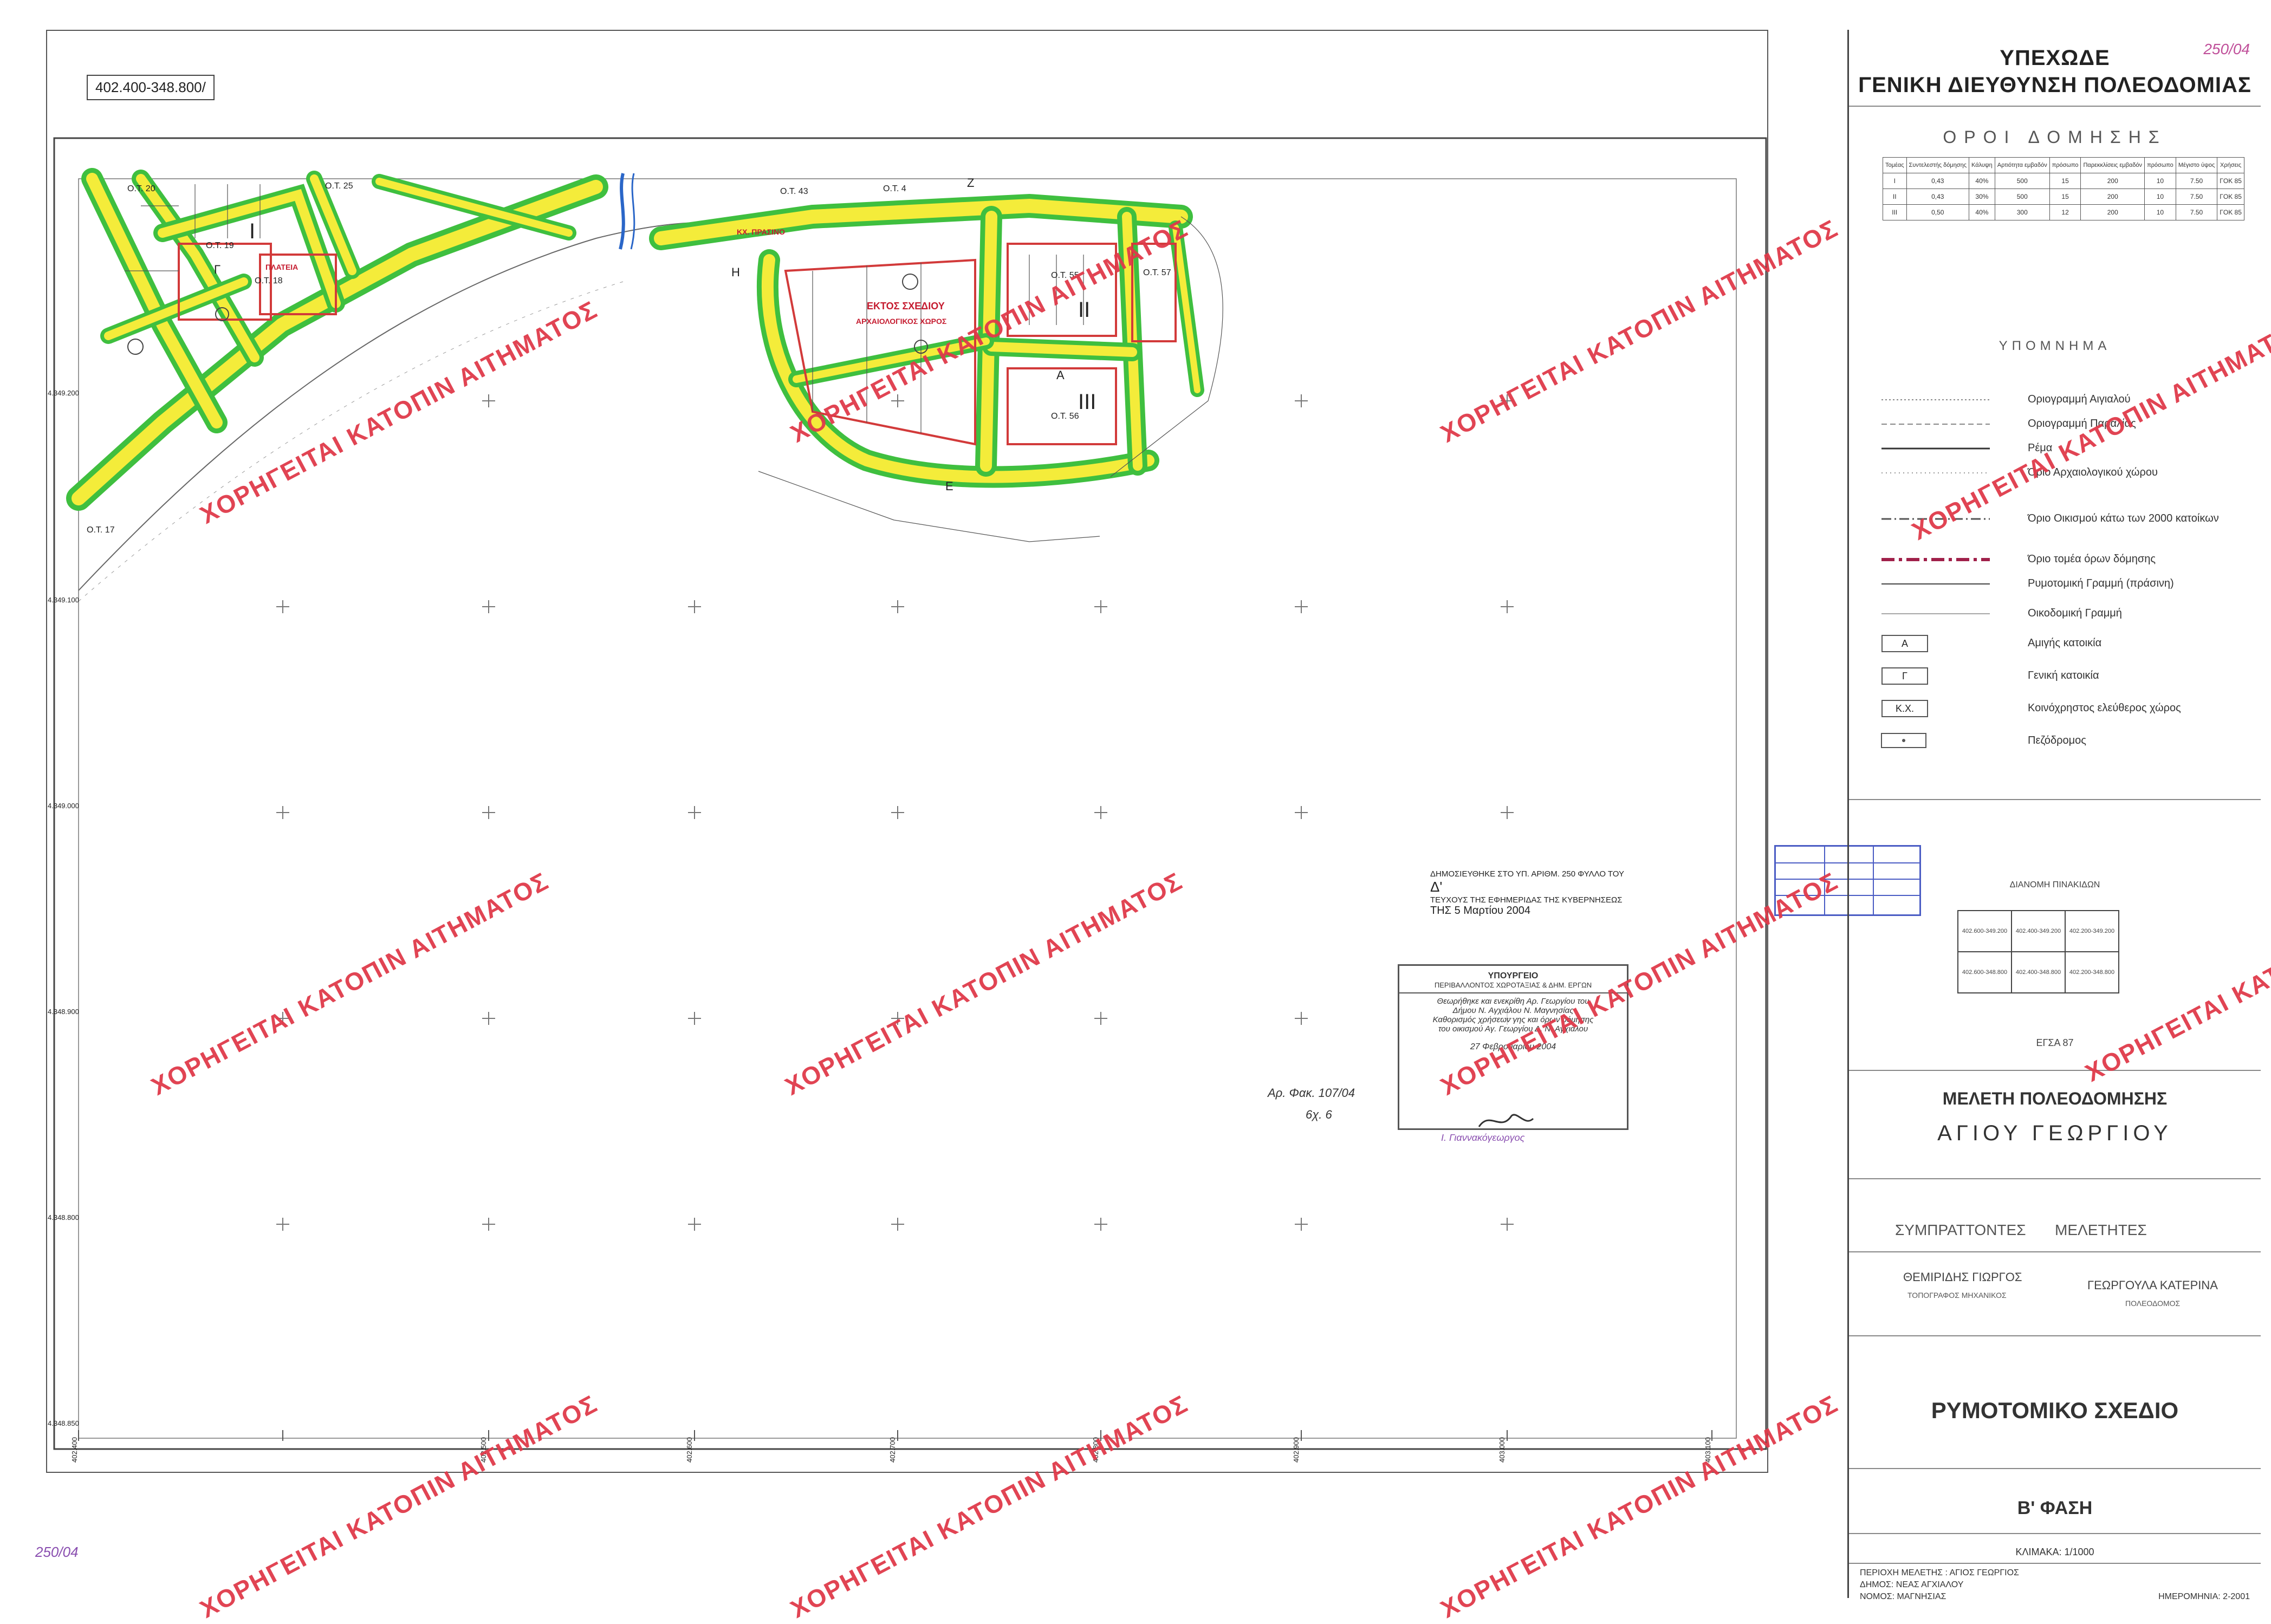 Image resolution: width=2271 pixels, height=1624 pixels. What do you see at coordinates (1895, 212) in the screenshot?
I see `table-cell: ΙΙΙ` at bounding box center [1895, 212].